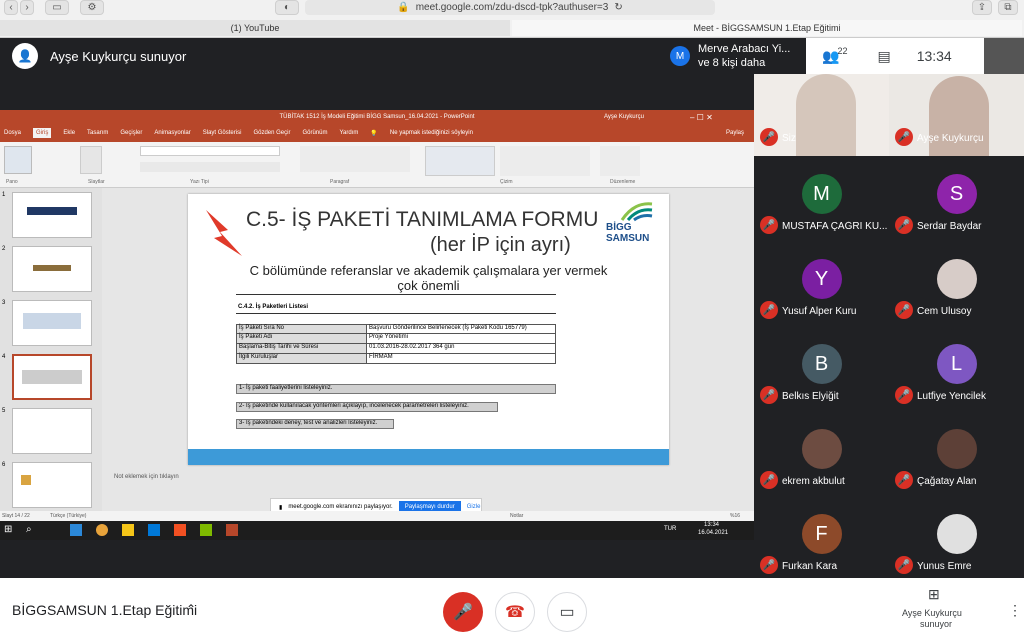  I want to click on search-icon: ⌕, so click(29, 529).